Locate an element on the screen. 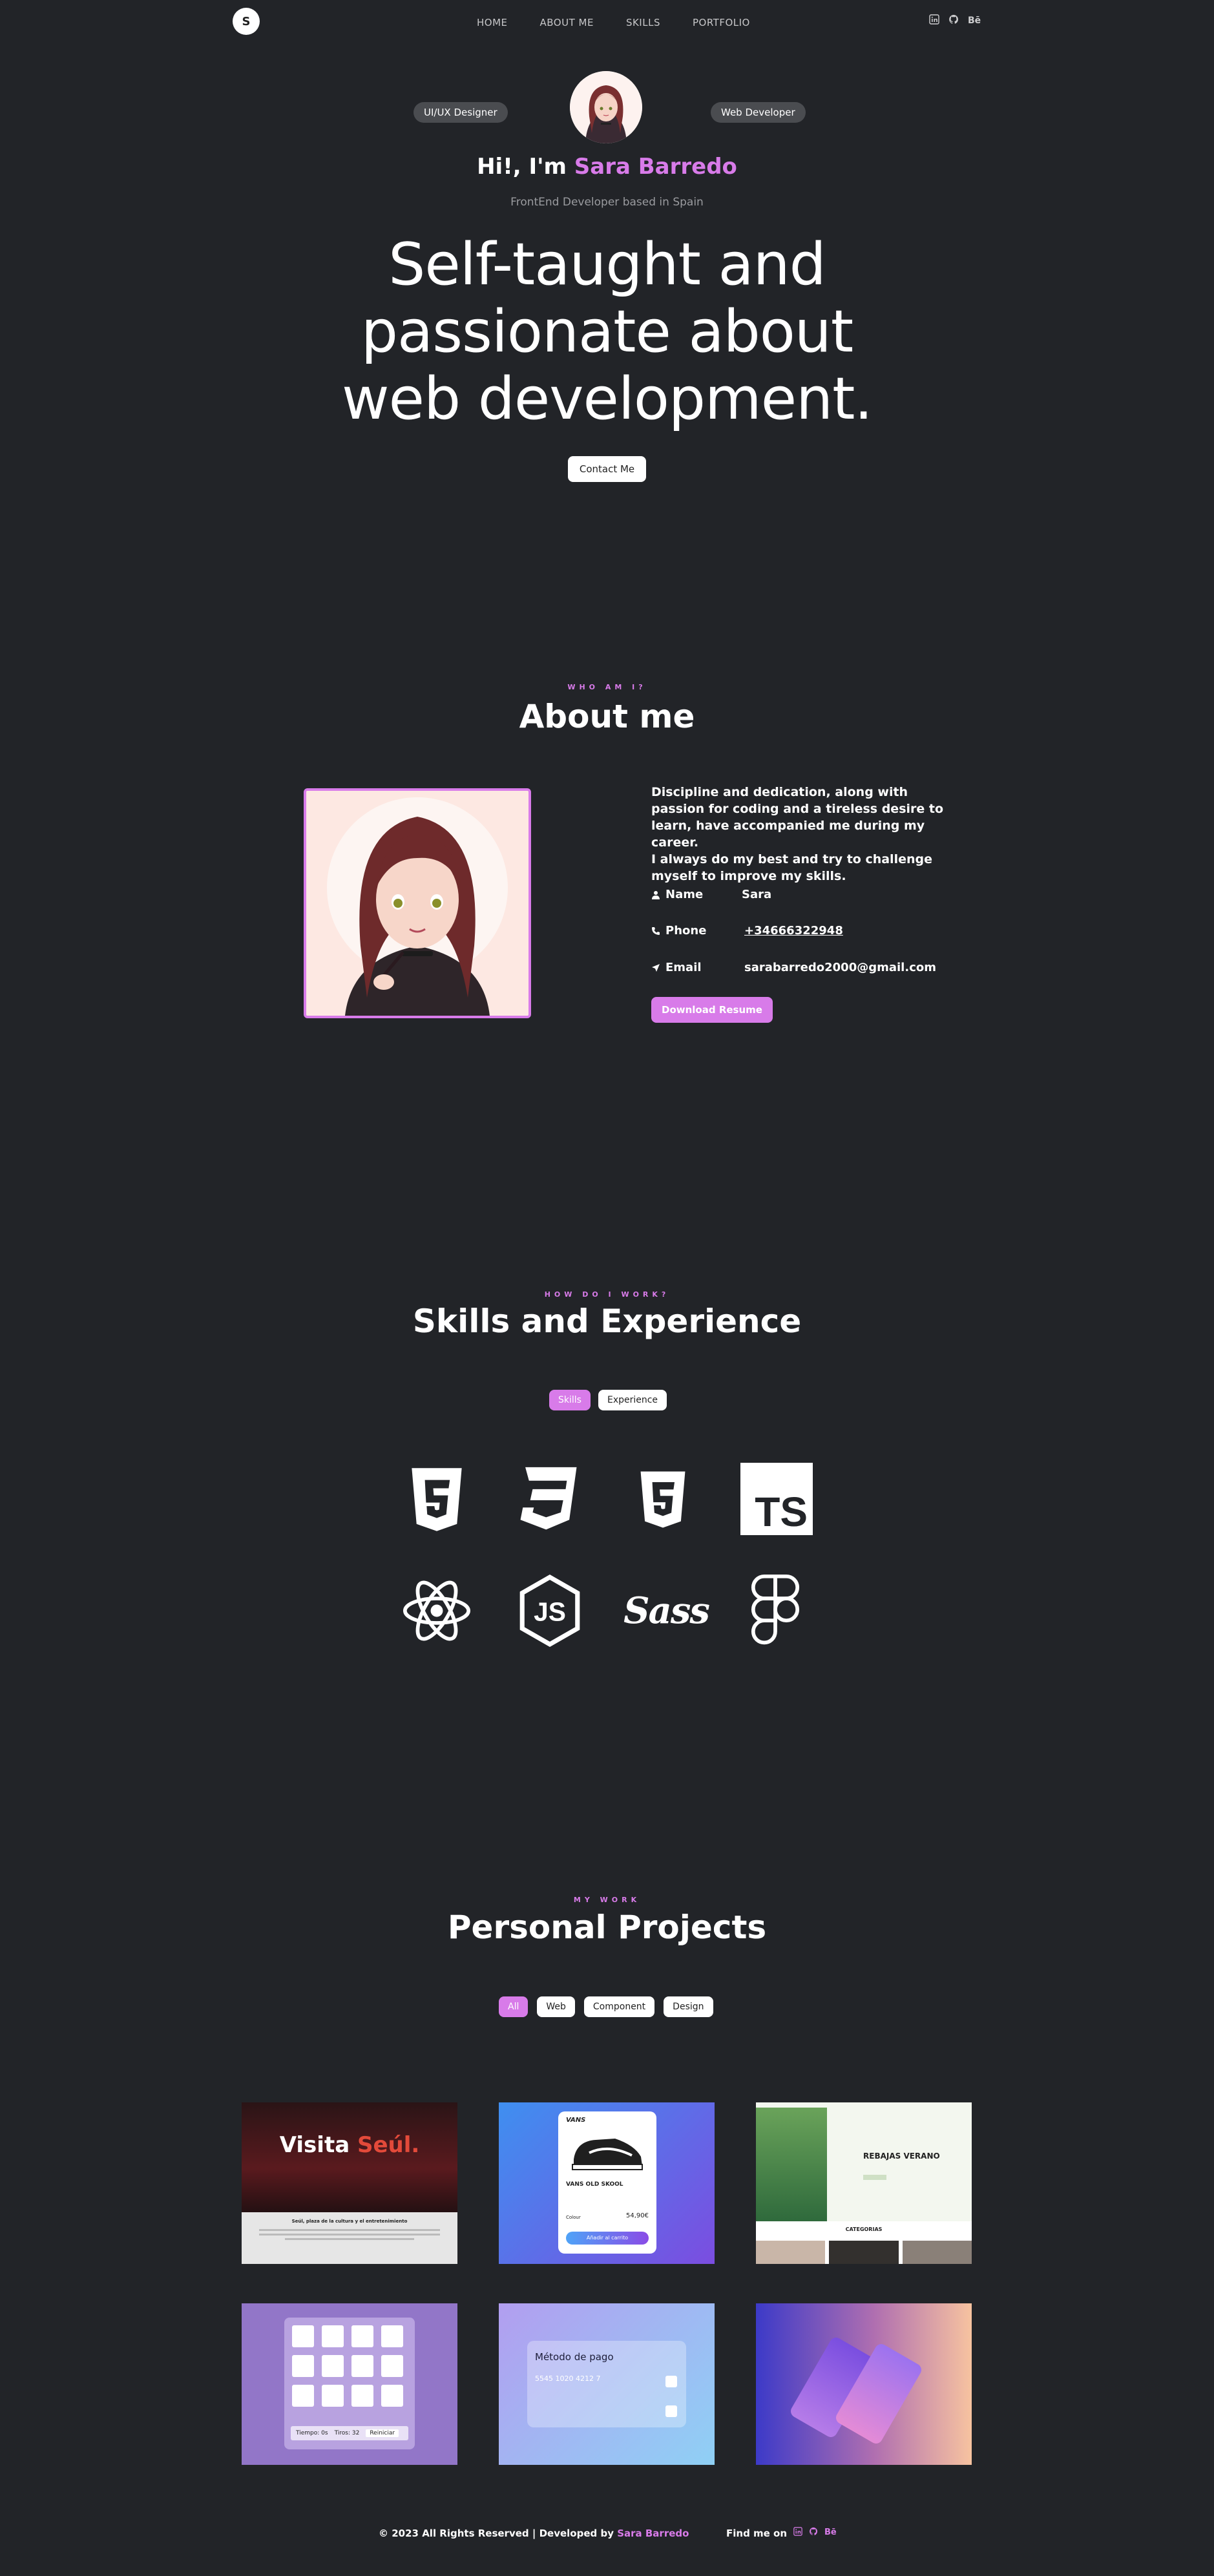  card-number: 5545 1020 4212 7 is located at coordinates (568, 2378).